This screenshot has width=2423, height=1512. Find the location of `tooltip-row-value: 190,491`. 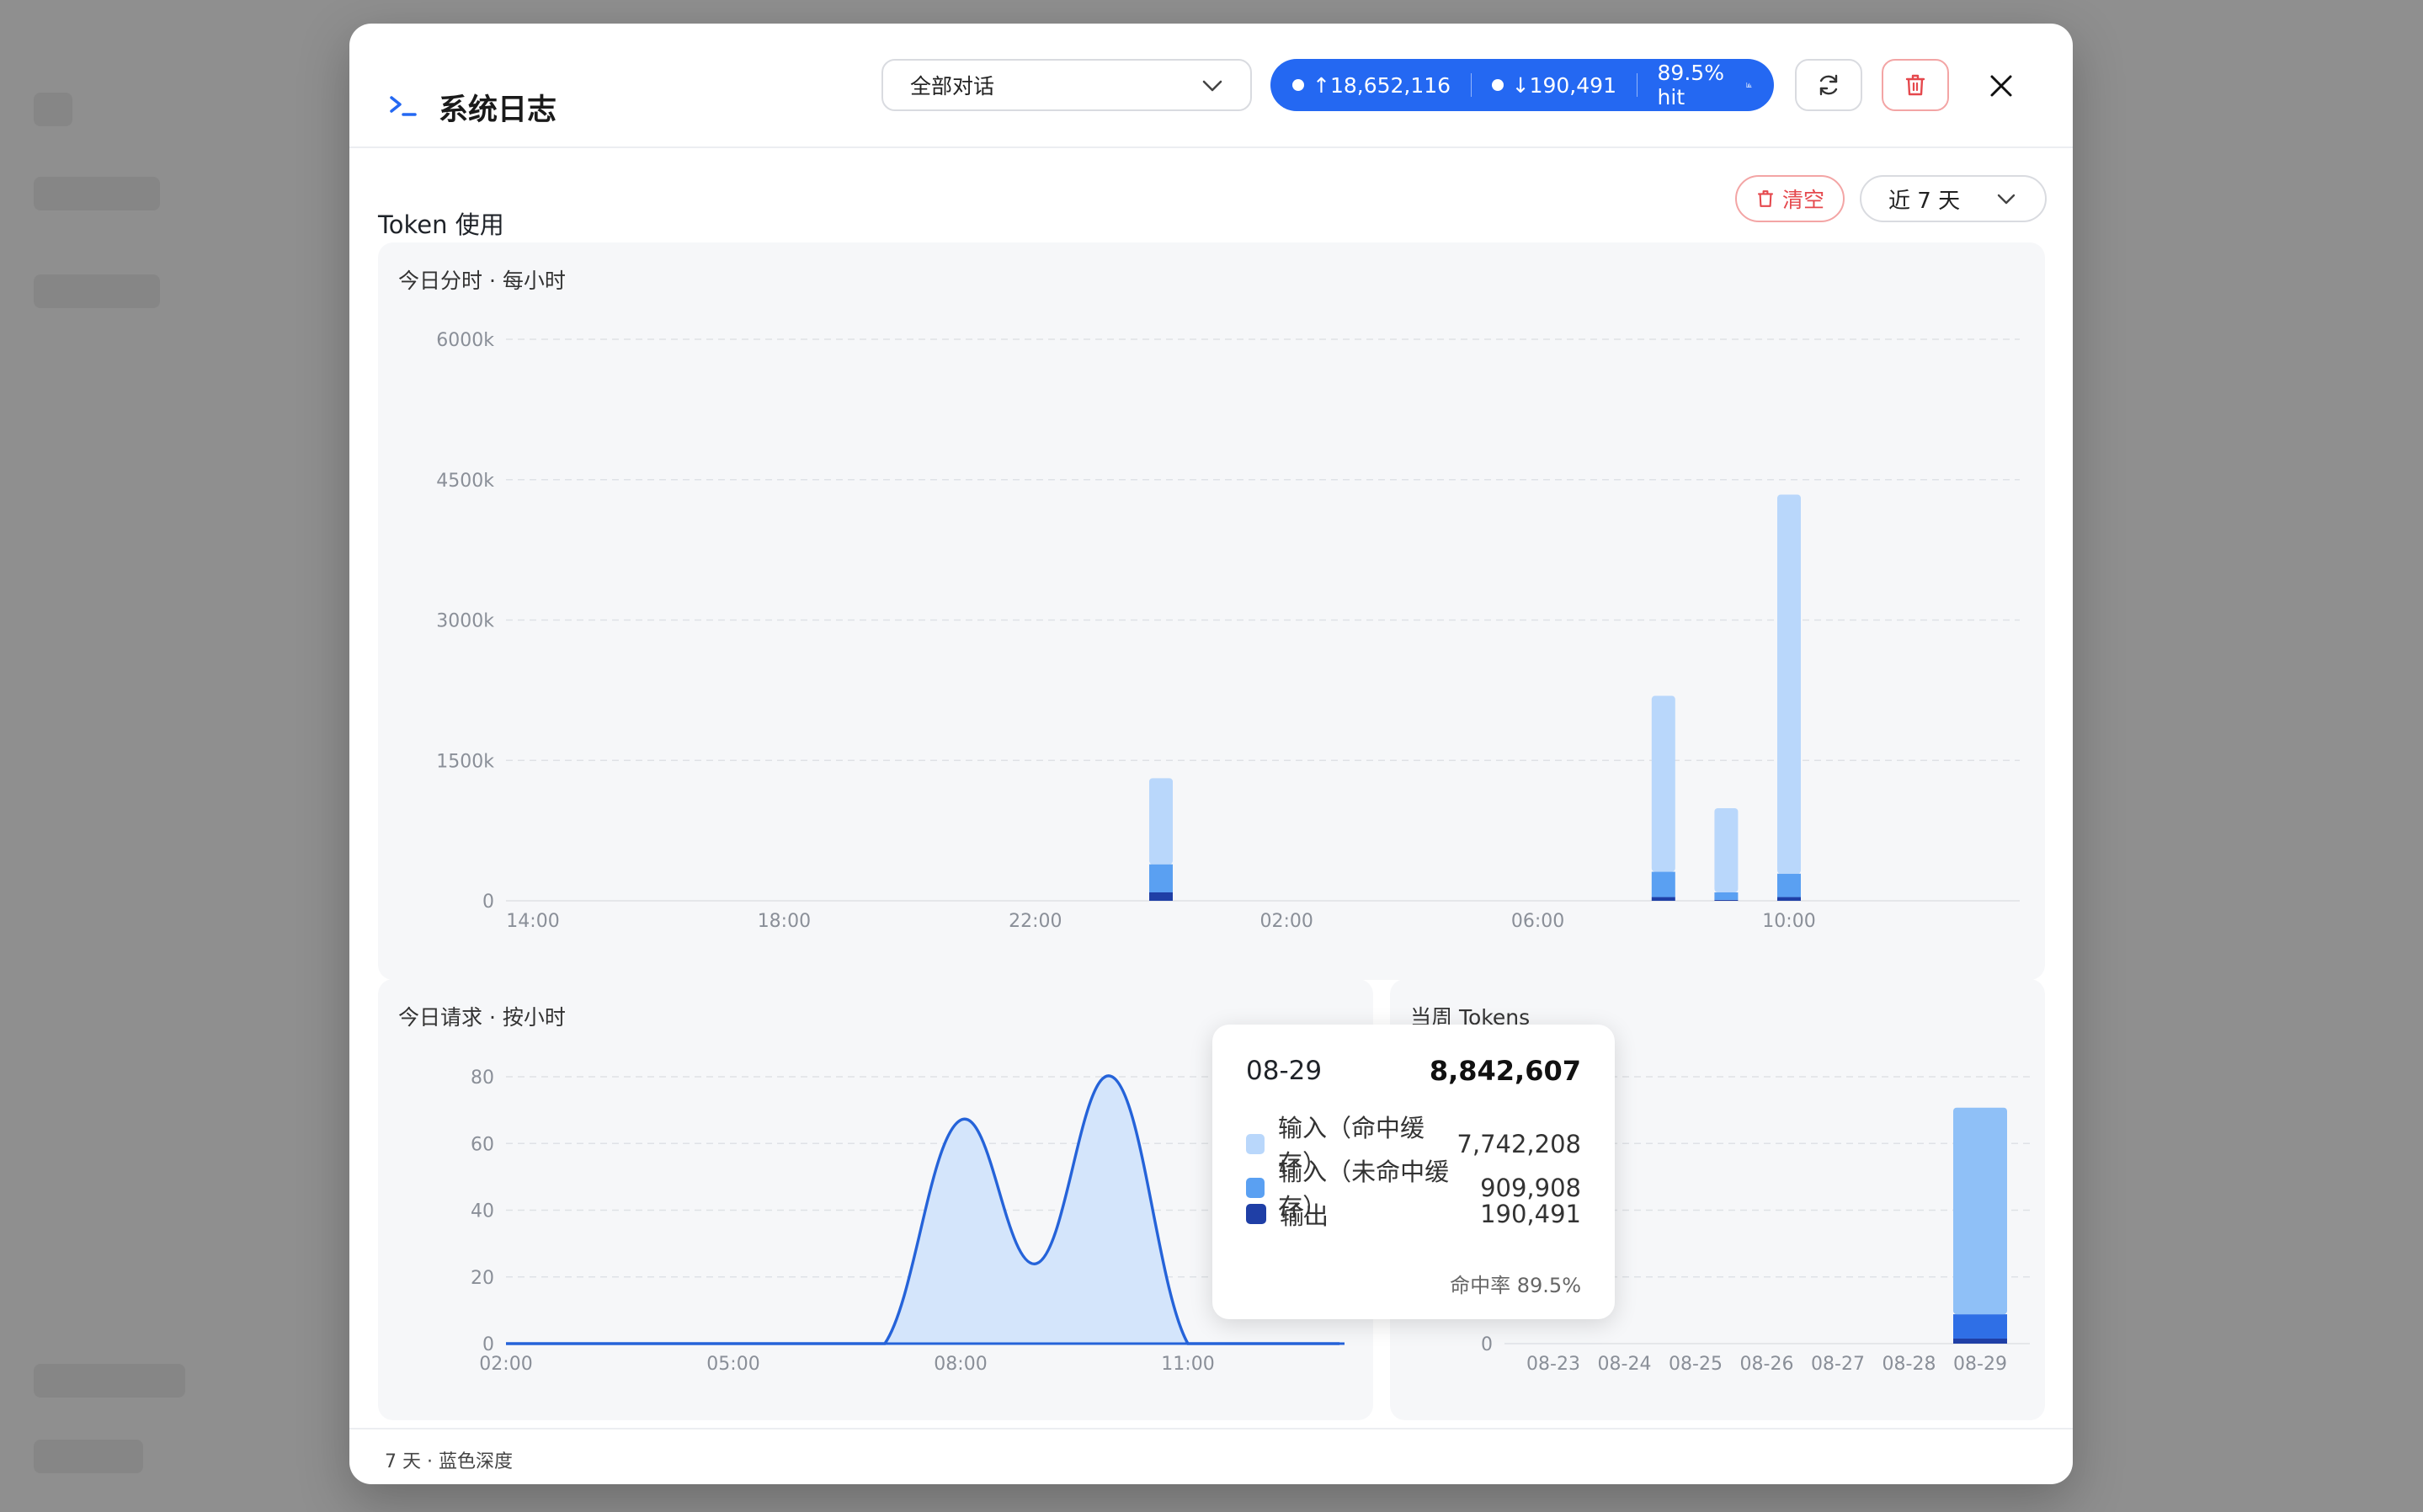

tooltip-row-value: 190,491 is located at coordinates (1530, 1214).